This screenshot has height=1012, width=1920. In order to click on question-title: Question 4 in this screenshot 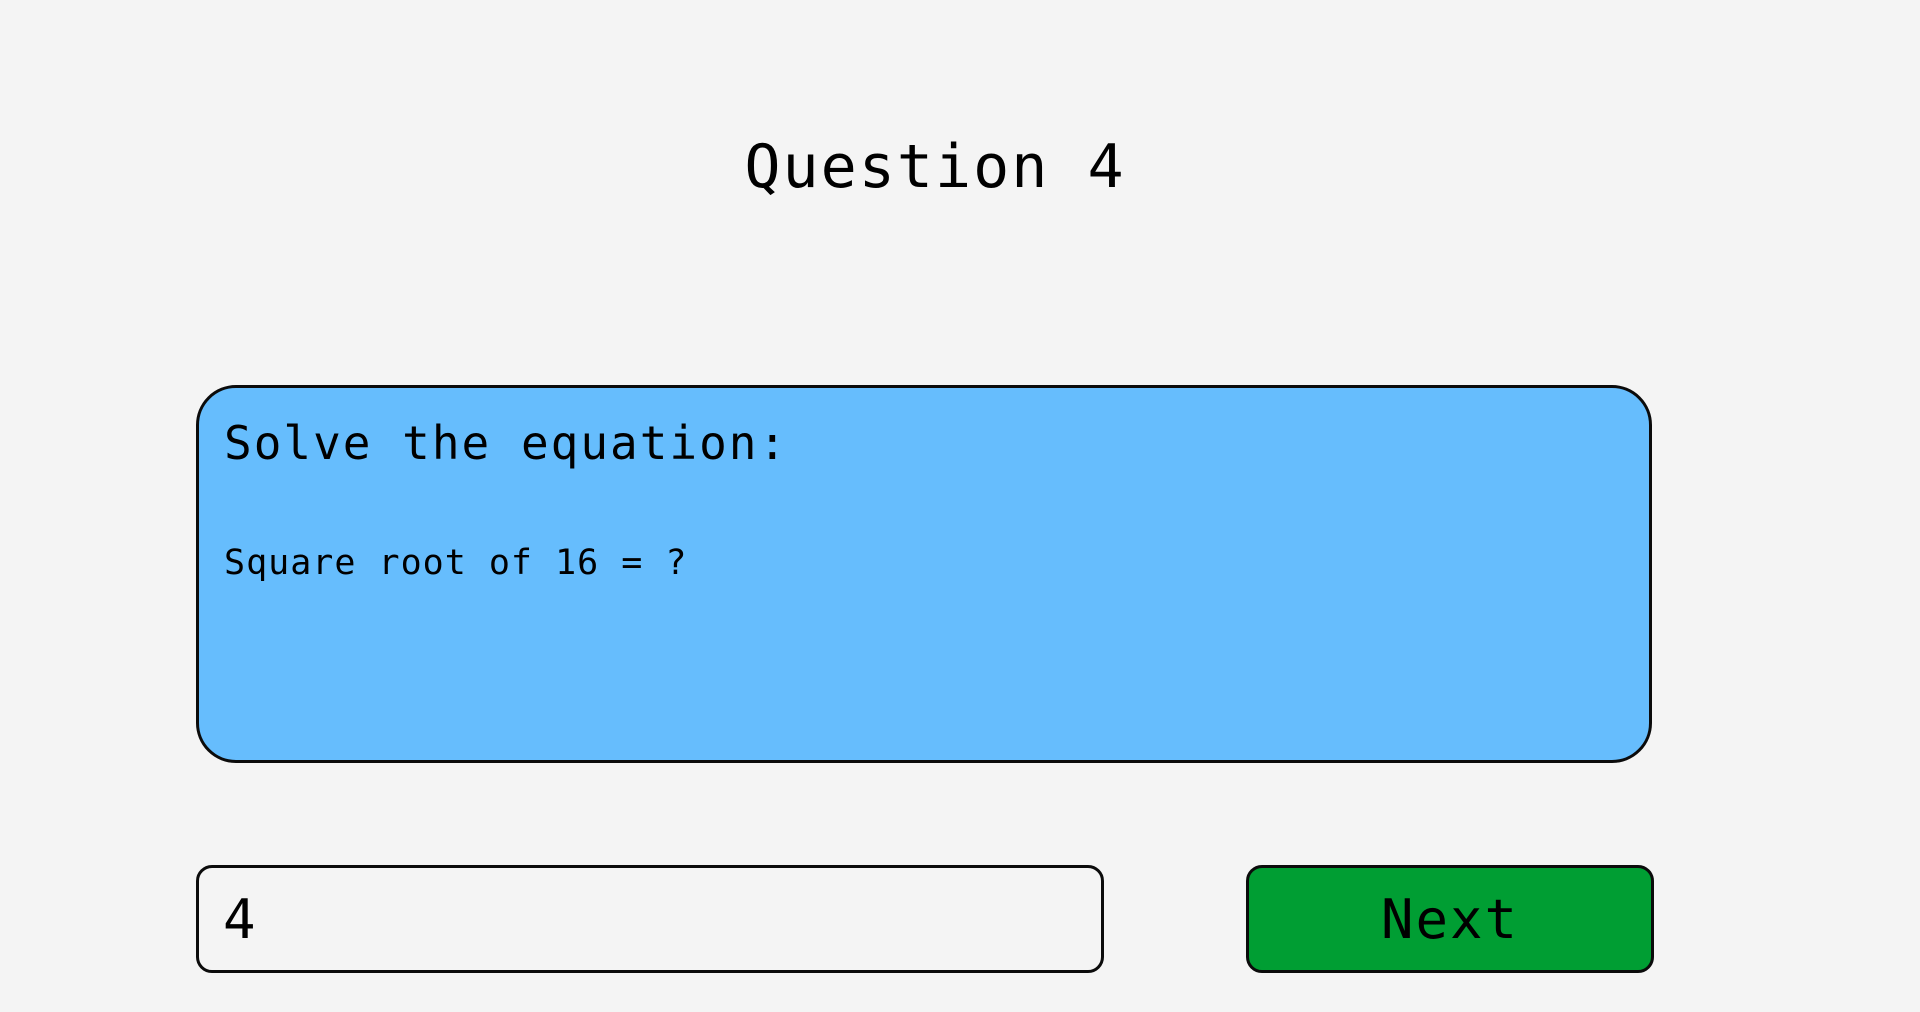, I will do `click(935, 167)`.